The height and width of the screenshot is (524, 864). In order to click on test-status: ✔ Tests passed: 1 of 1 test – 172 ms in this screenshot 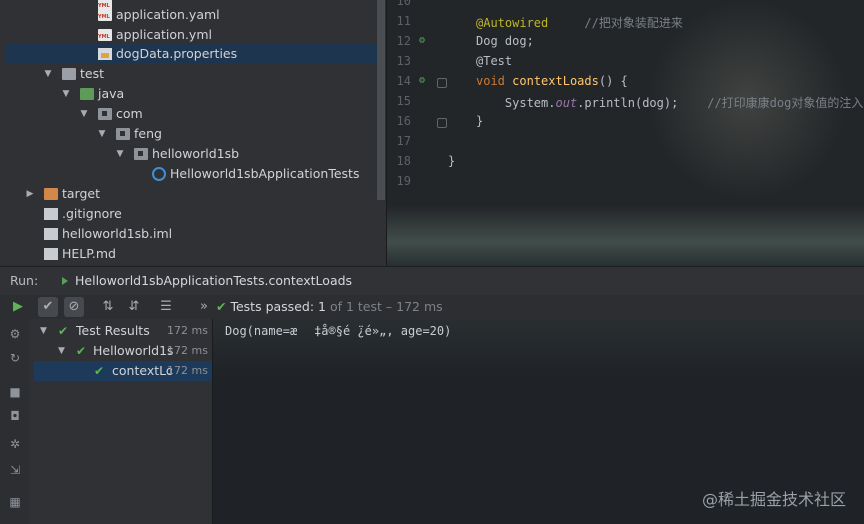, I will do `click(329, 306)`.